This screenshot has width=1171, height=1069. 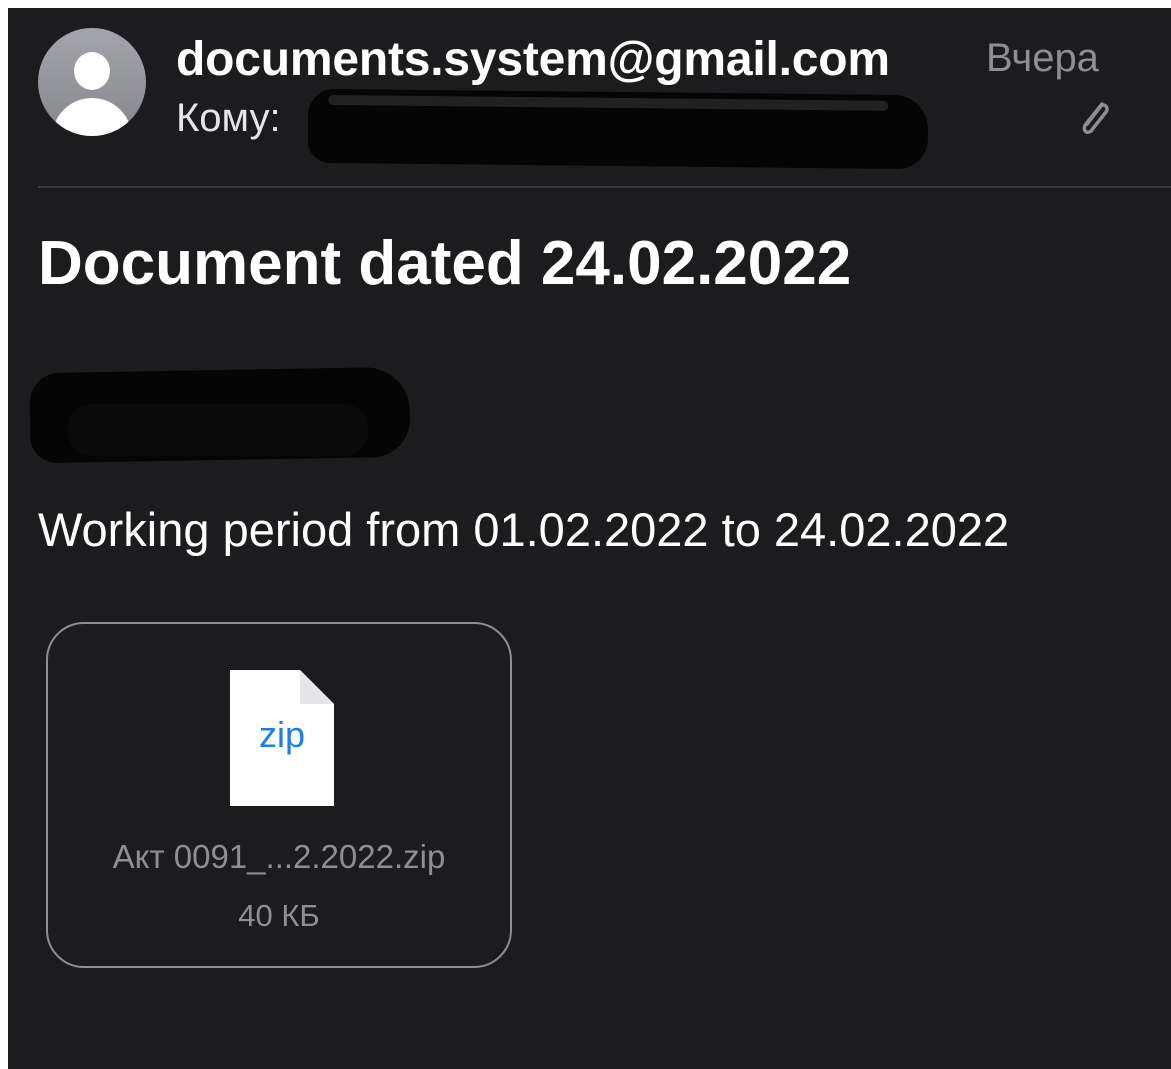 I want to click on attachment-card: zip Акт 0091_...2.2022.zip 40 КБ, so click(x=279, y=795).